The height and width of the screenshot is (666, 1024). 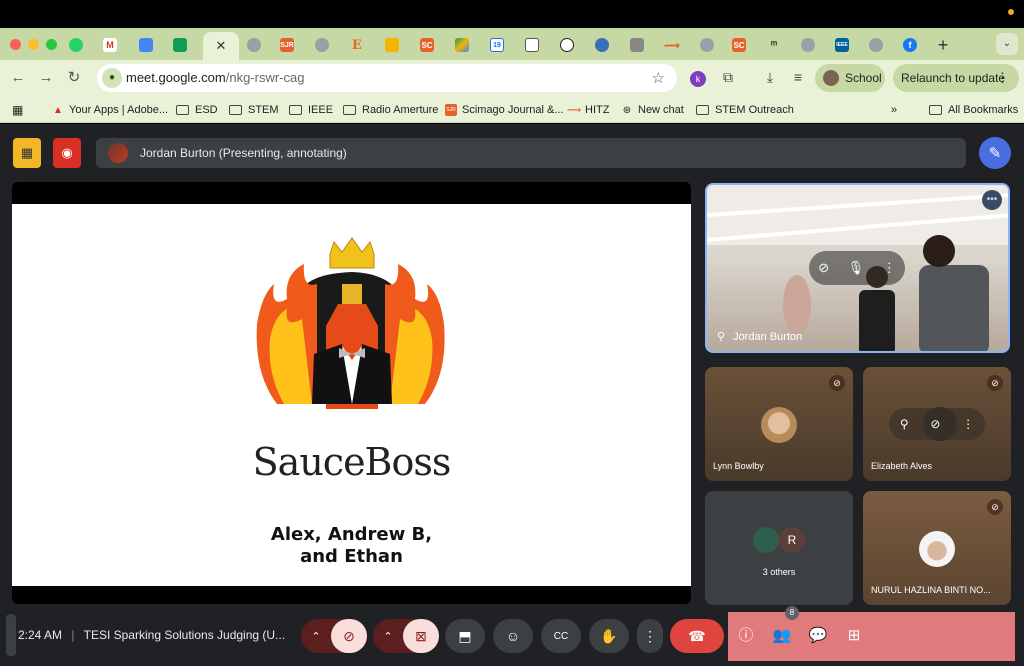 I want to click on notification-dot, so click(x=1011, y=12).